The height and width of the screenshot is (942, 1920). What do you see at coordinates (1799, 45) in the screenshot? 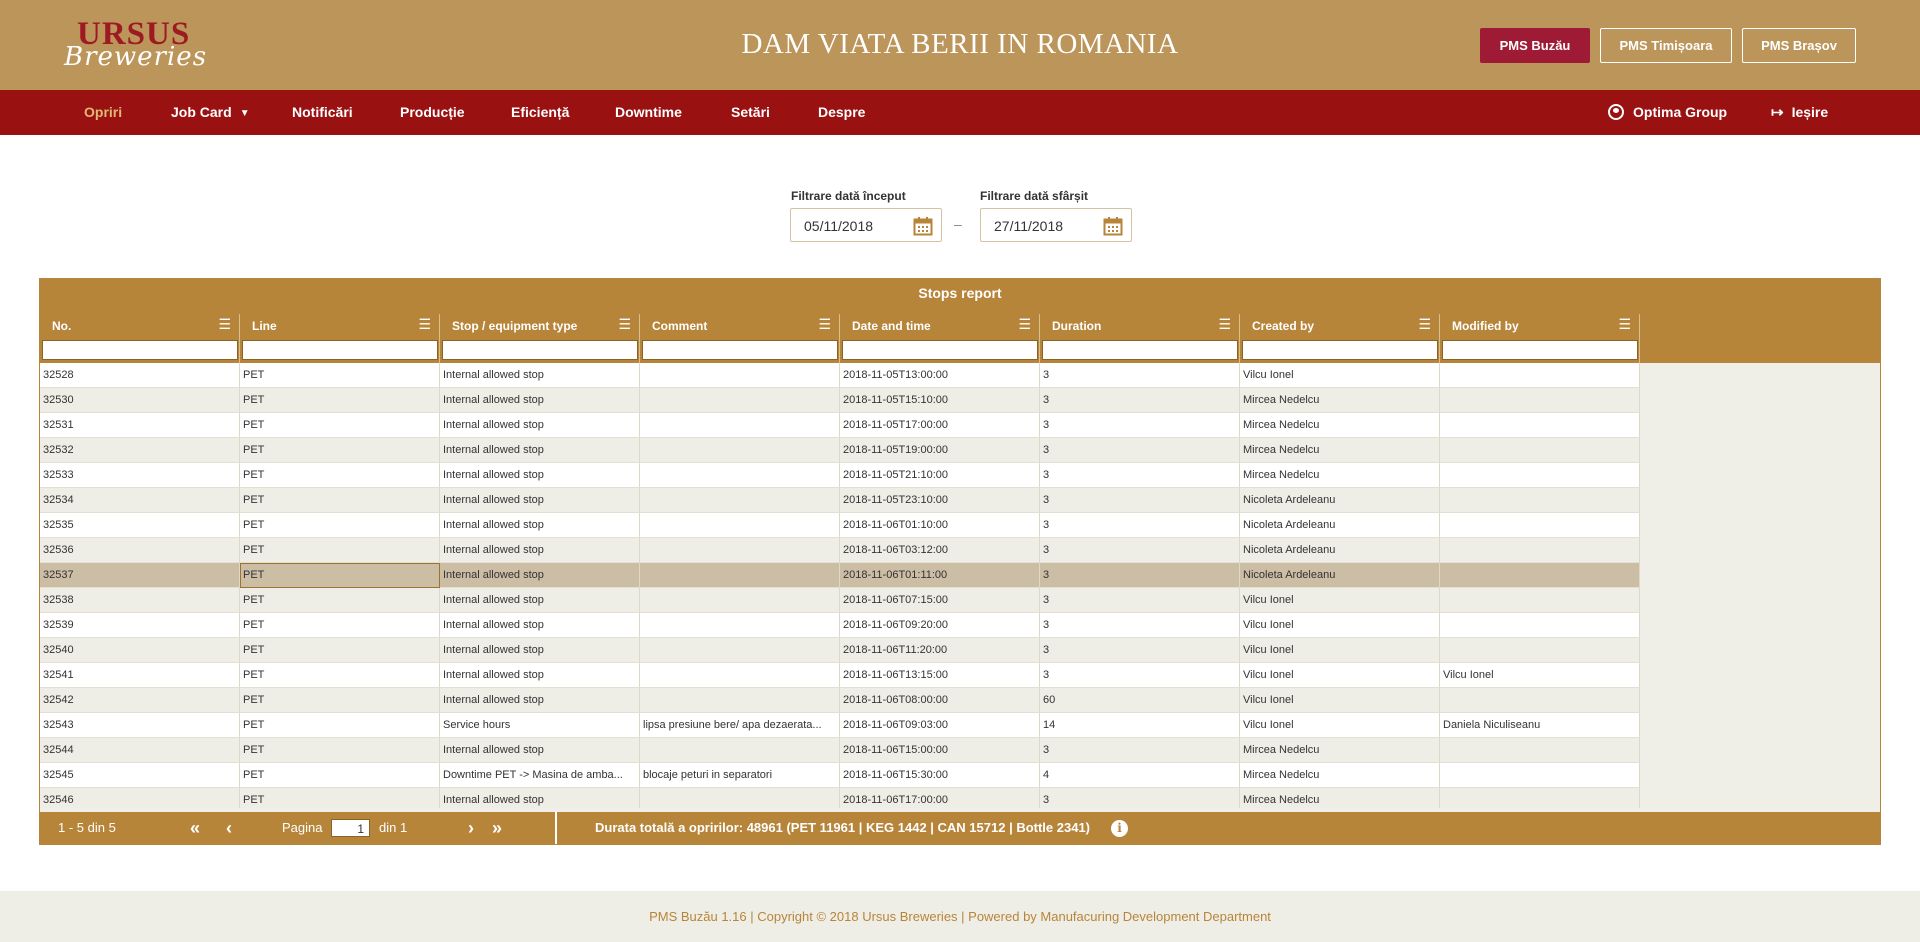
I see `site-button-brasov: PMS Brașov` at bounding box center [1799, 45].